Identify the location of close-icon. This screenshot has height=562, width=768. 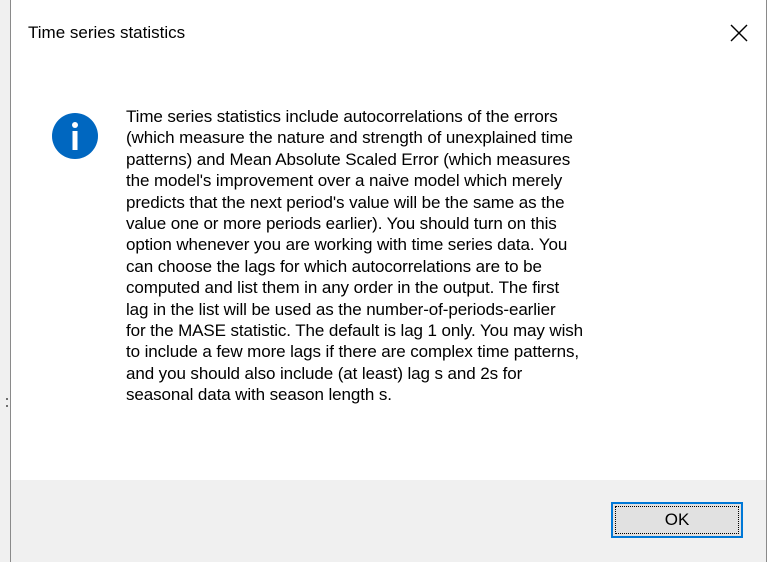
(739, 33).